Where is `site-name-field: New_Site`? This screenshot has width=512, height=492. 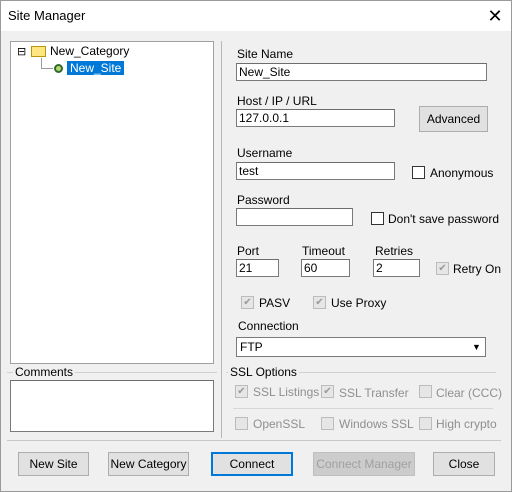 site-name-field: New_Site is located at coordinates (361, 72).